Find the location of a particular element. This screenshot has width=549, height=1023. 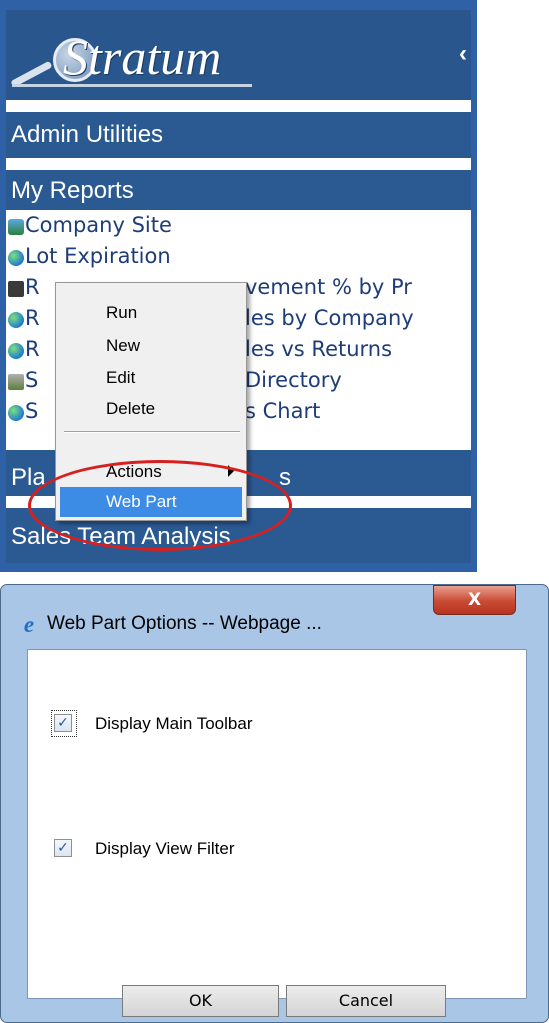

menu-item-label: New is located at coordinates (123, 345).